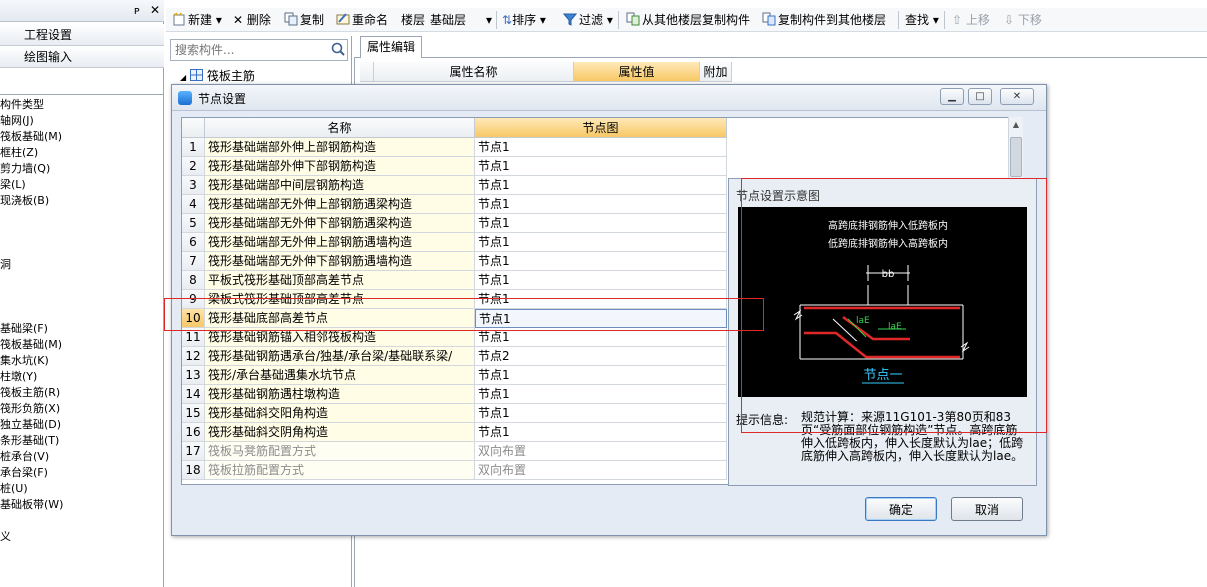 The image size is (1207, 587). What do you see at coordinates (454, 356) in the screenshot?
I see `table-row: 12 筏形基础钢筋遇承台/独基/承台梁/基础联系梁/节点2` at bounding box center [454, 356].